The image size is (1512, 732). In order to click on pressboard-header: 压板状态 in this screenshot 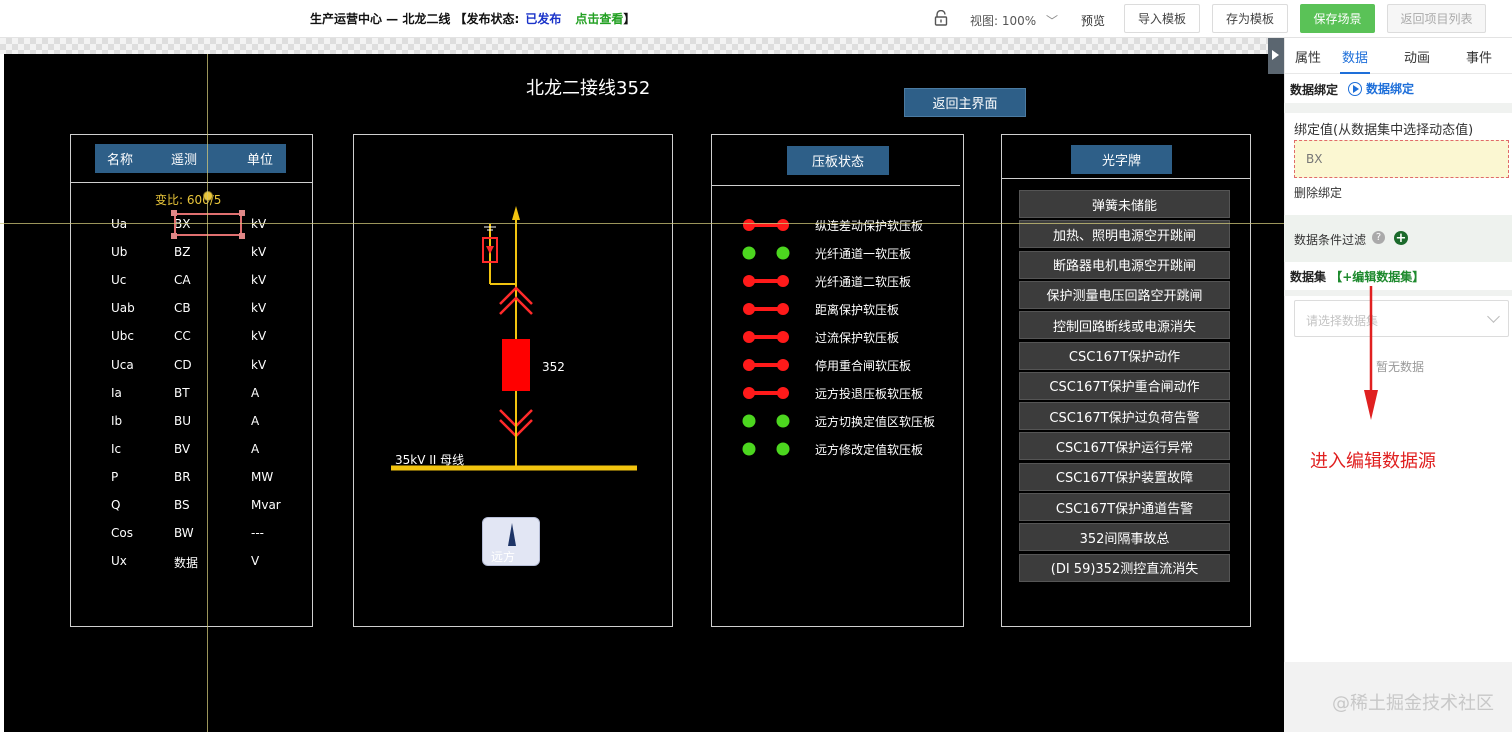, I will do `click(838, 160)`.